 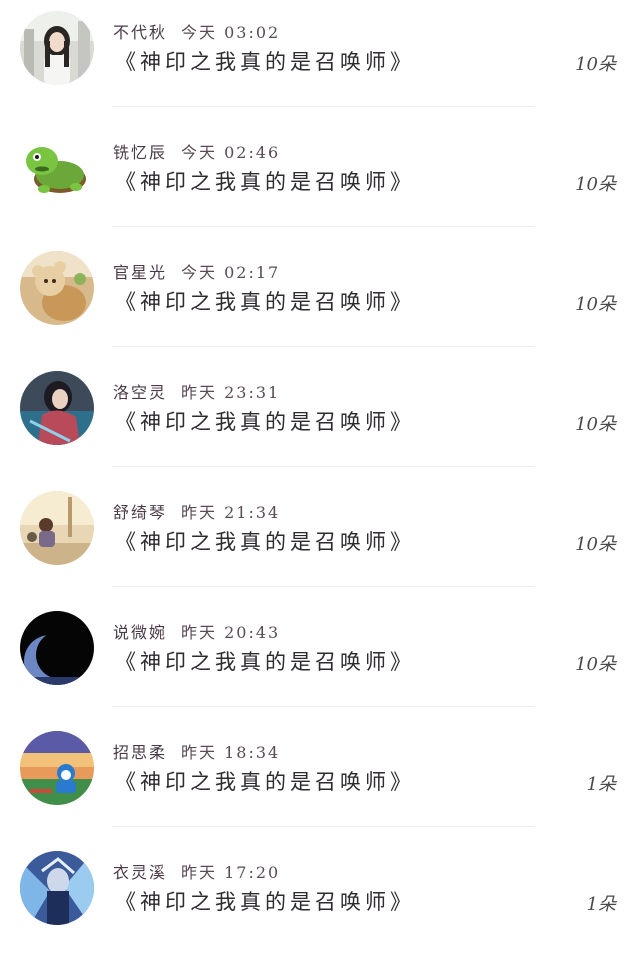 I want to click on timestamp: 昨天 21:34, so click(x=231, y=512).